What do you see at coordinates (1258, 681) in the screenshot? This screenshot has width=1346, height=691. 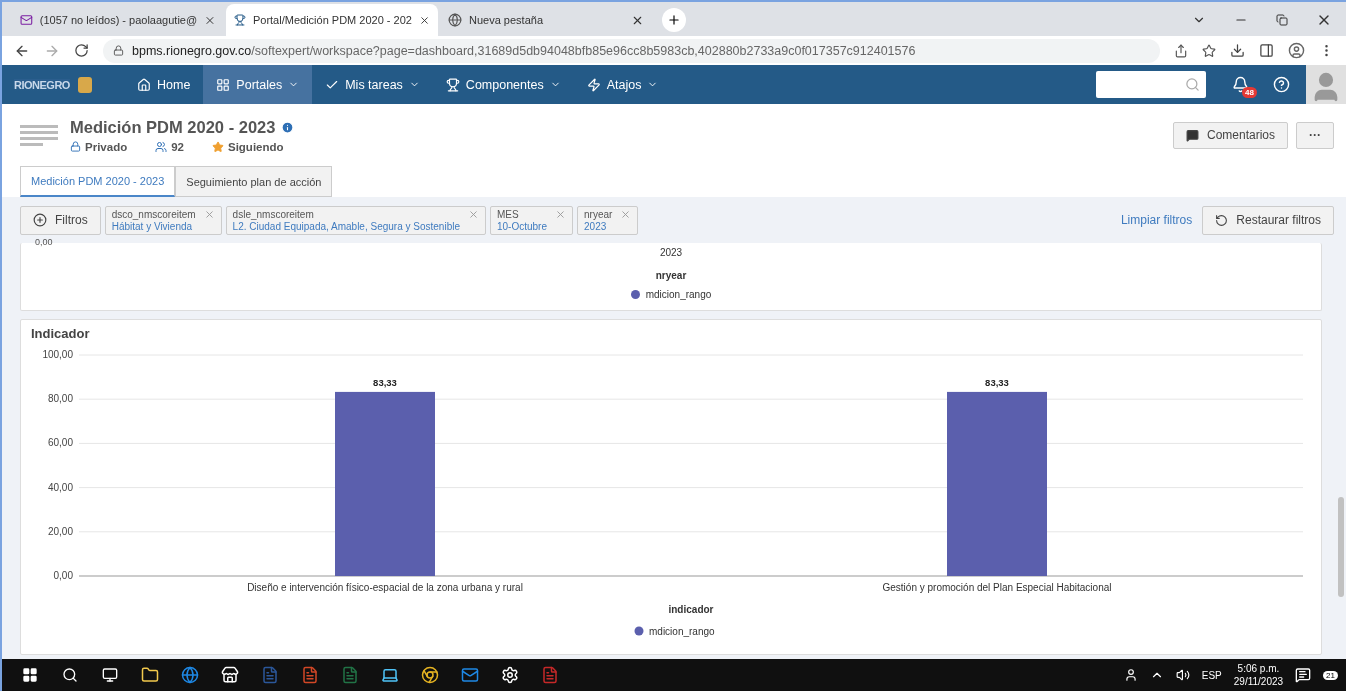 I see `clock-date: 29/11/2023` at bounding box center [1258, 681].